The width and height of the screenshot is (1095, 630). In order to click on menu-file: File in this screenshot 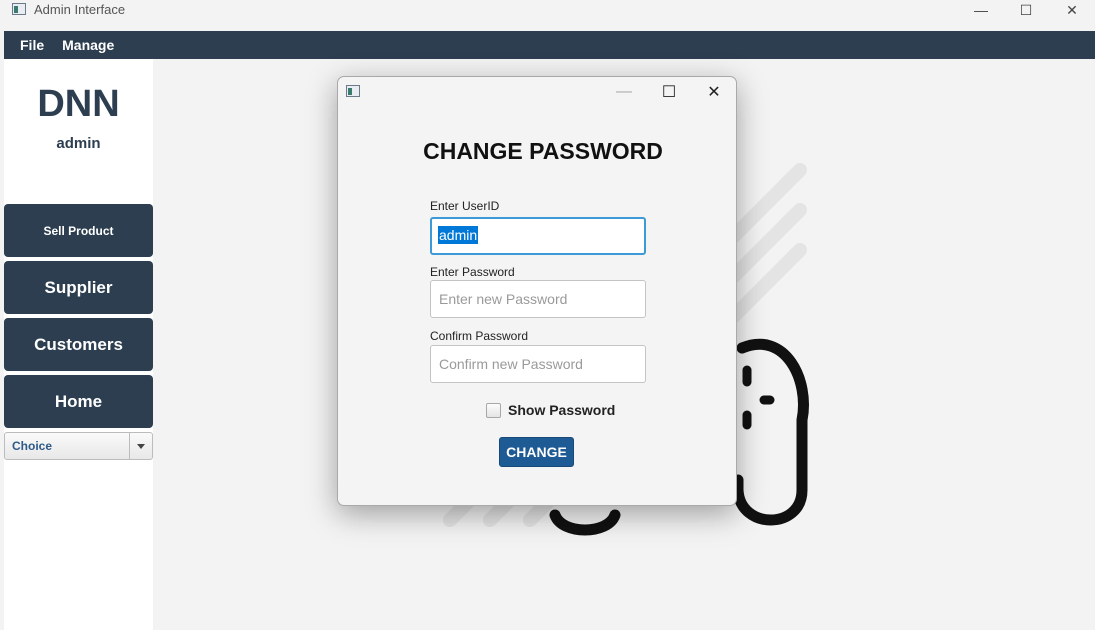, I will do `click(32, 45)`.